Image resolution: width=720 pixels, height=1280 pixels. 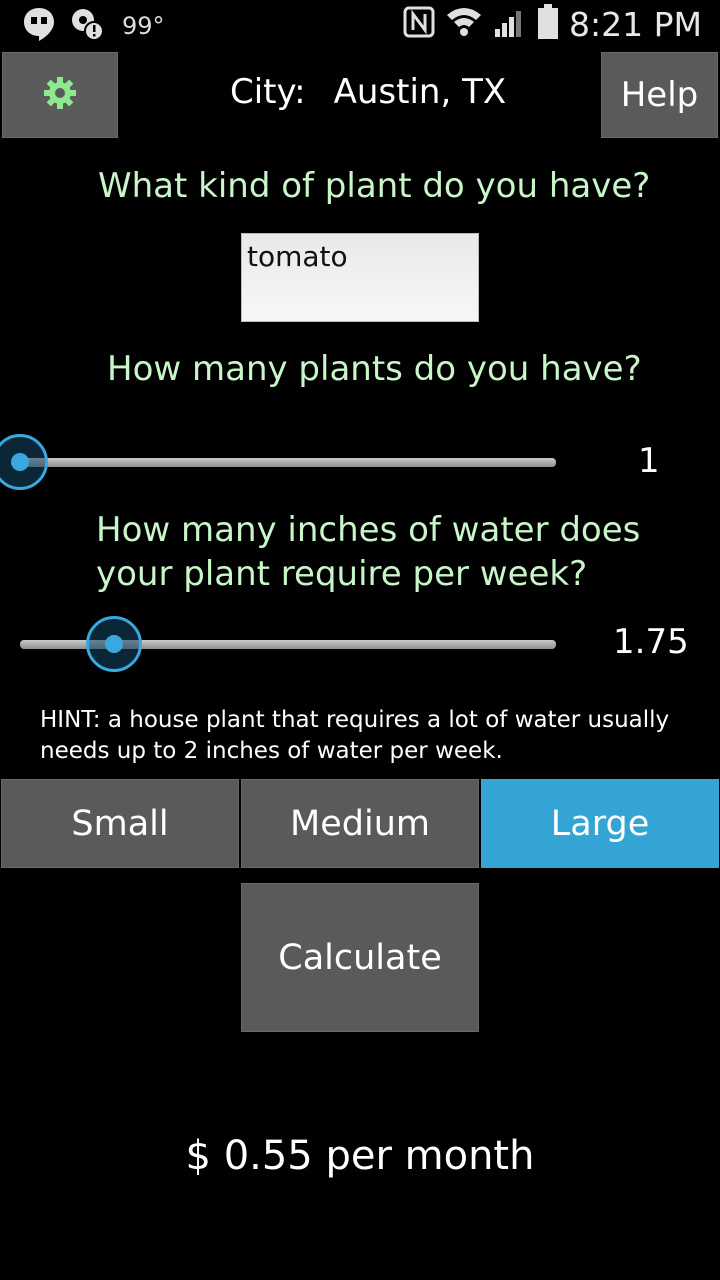 What do you see at coordinates (600, 823) in the screenshot?
I see `size-large-button: Large` at bounding box center [600, 823].